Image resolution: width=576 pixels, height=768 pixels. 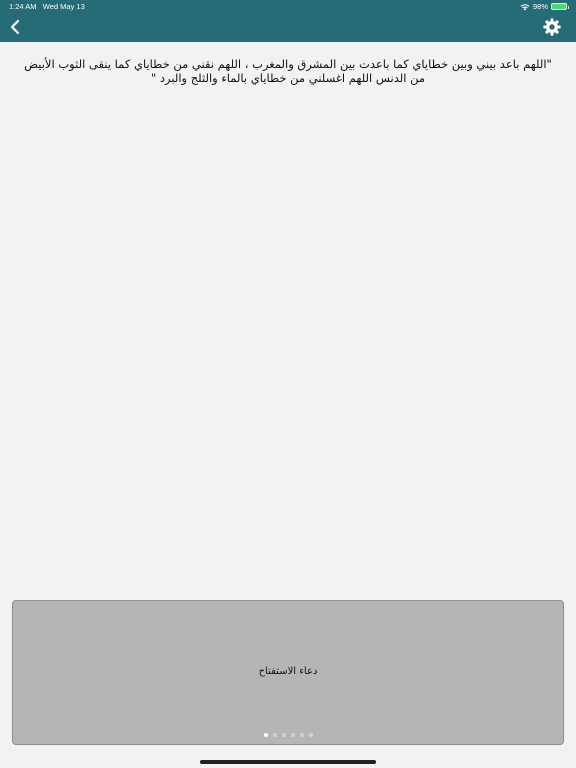 I want to click on chevron-left-icon, so click(x=15, y=27).